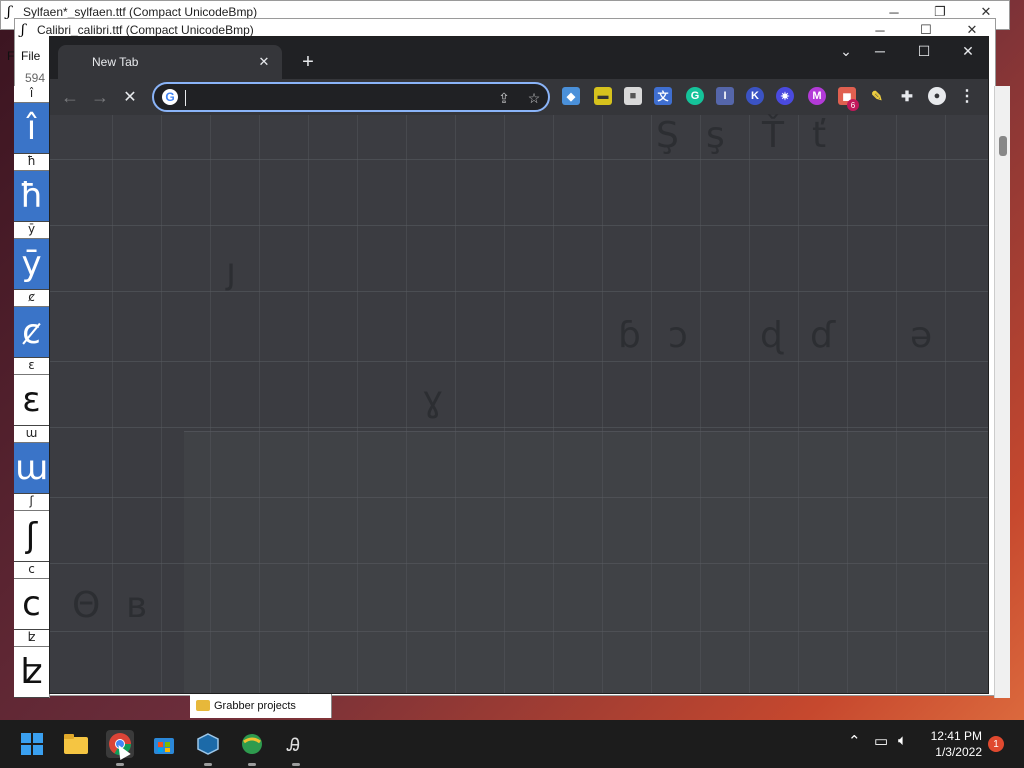  What do you see at coordinates (633, 96) in the screenshot?
I see `extension-gray-square-icon: ■` at bounding box center [633, 96].